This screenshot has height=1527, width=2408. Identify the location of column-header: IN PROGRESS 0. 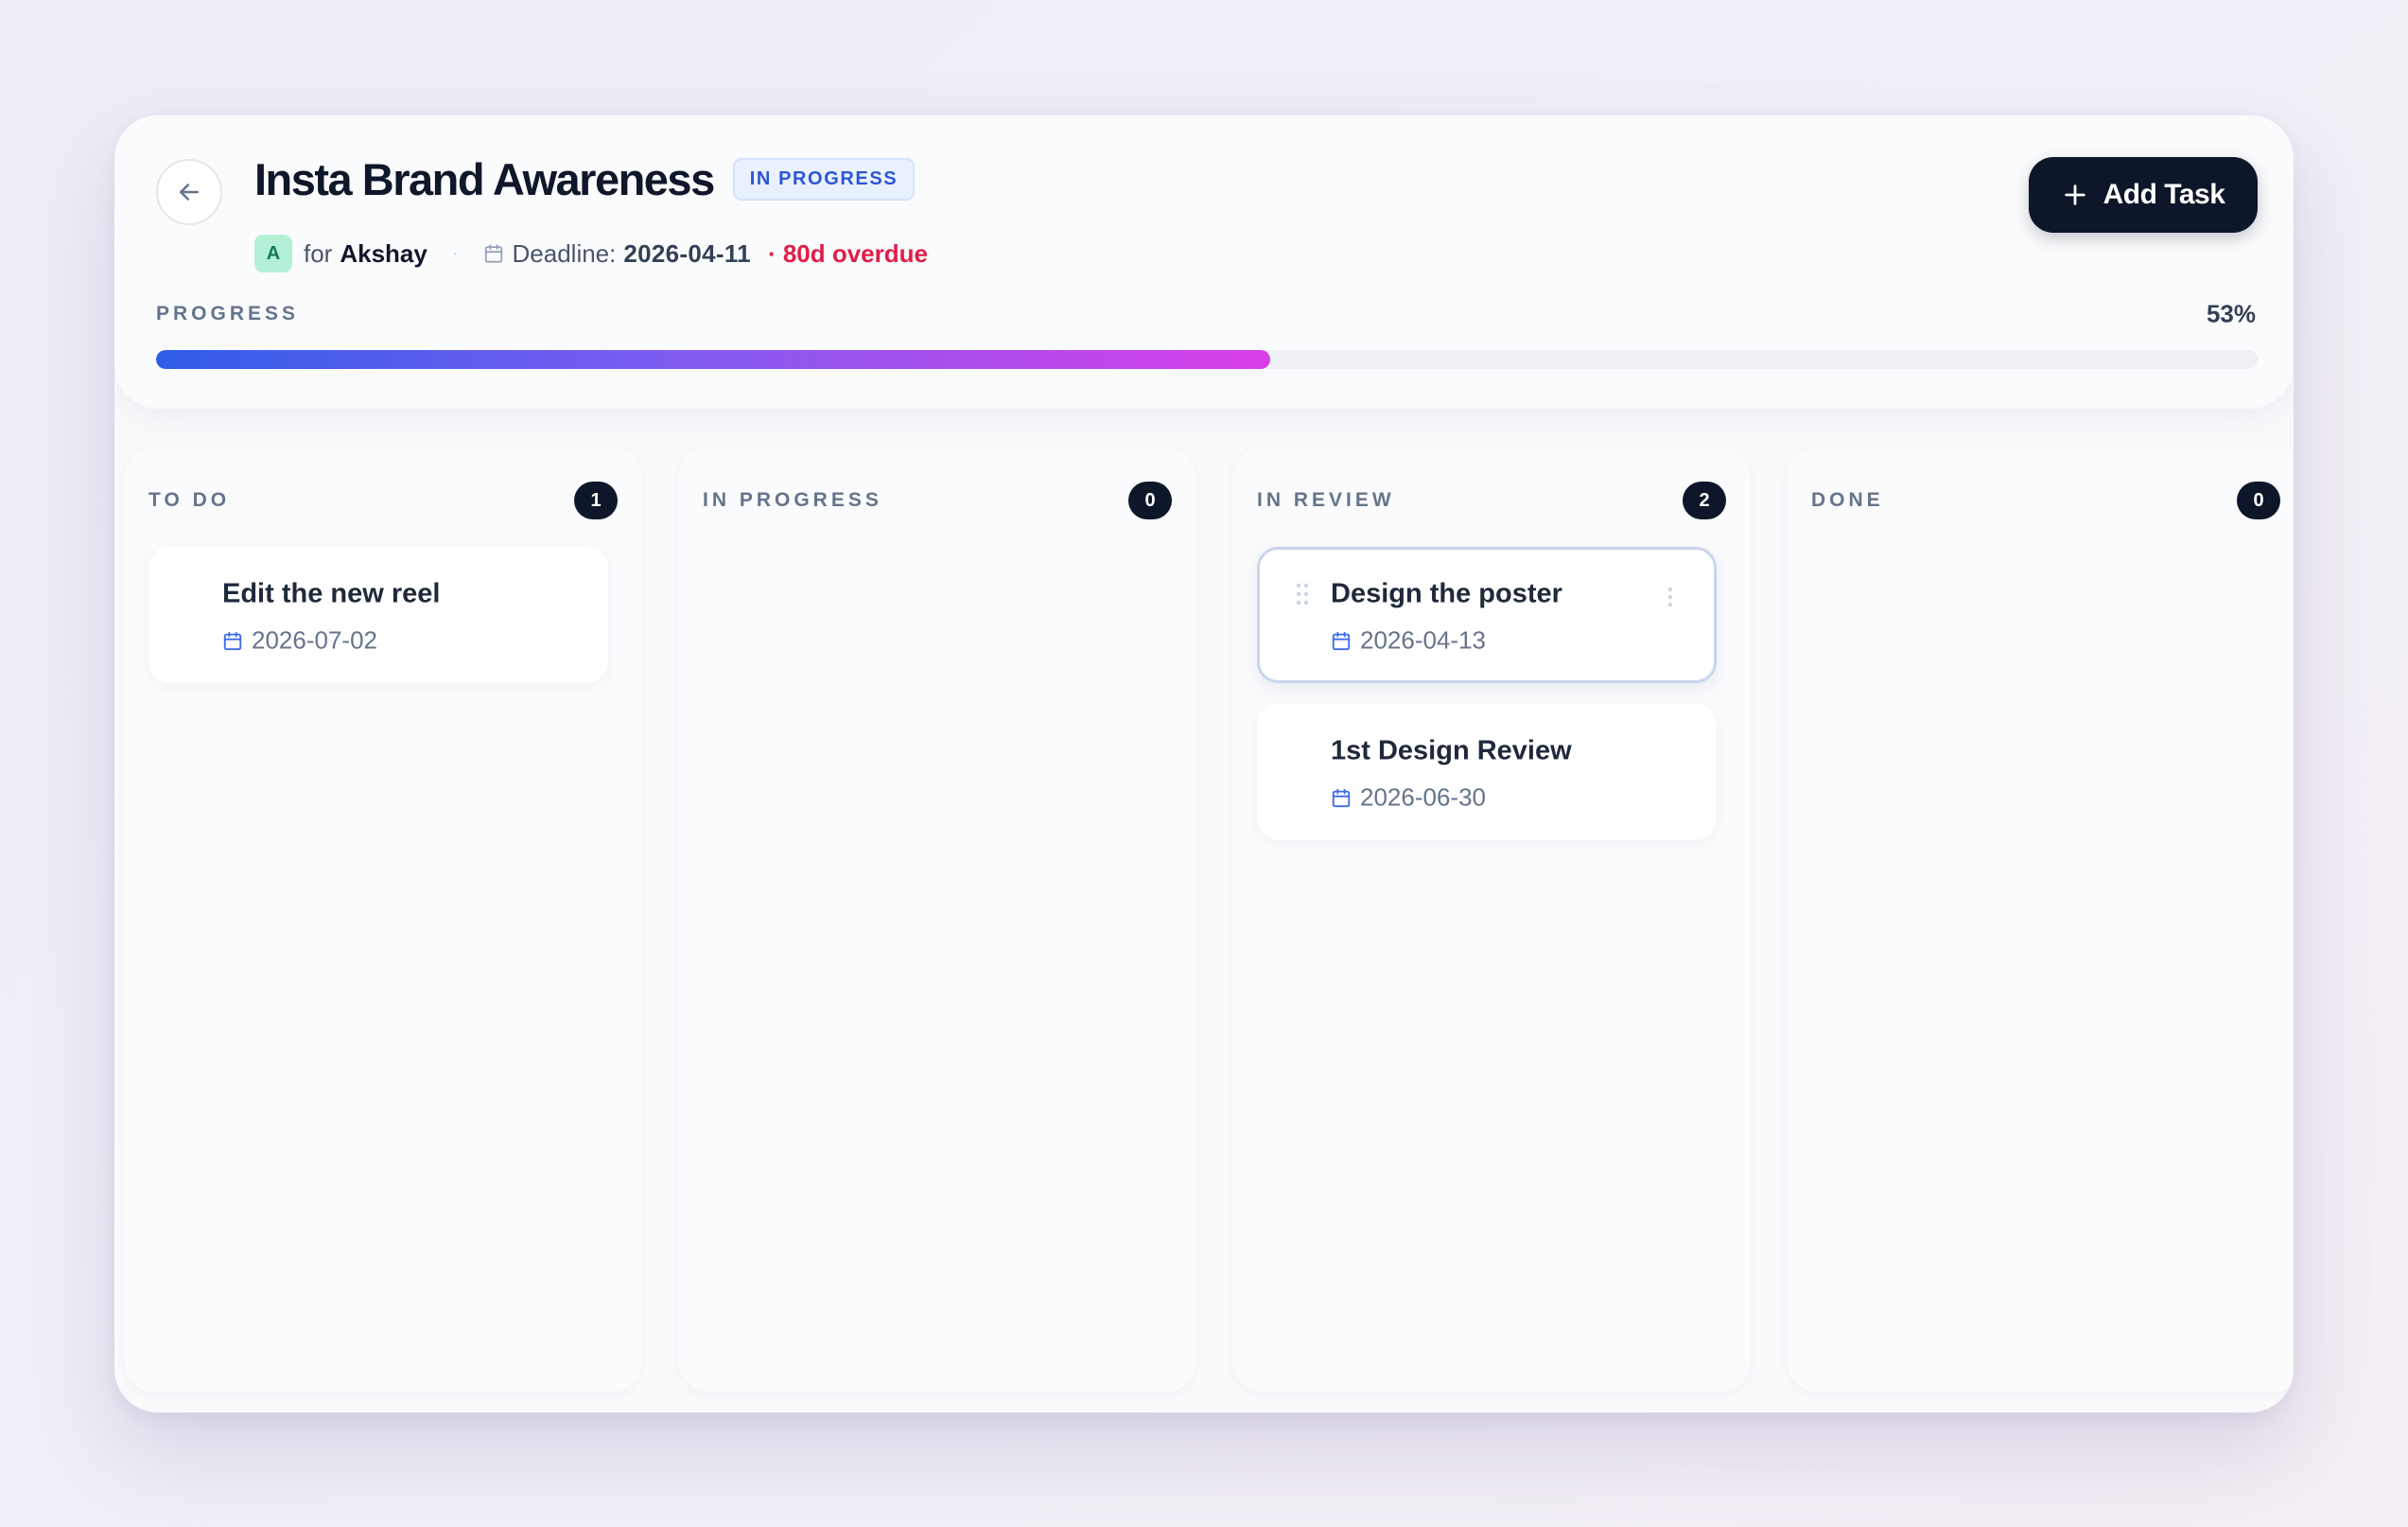
(937, 500).